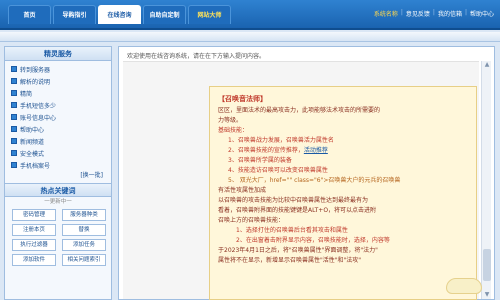 This screenshot has height=300, width=500. I want to click on reply-link: 活动推荐, so click(316, 150).